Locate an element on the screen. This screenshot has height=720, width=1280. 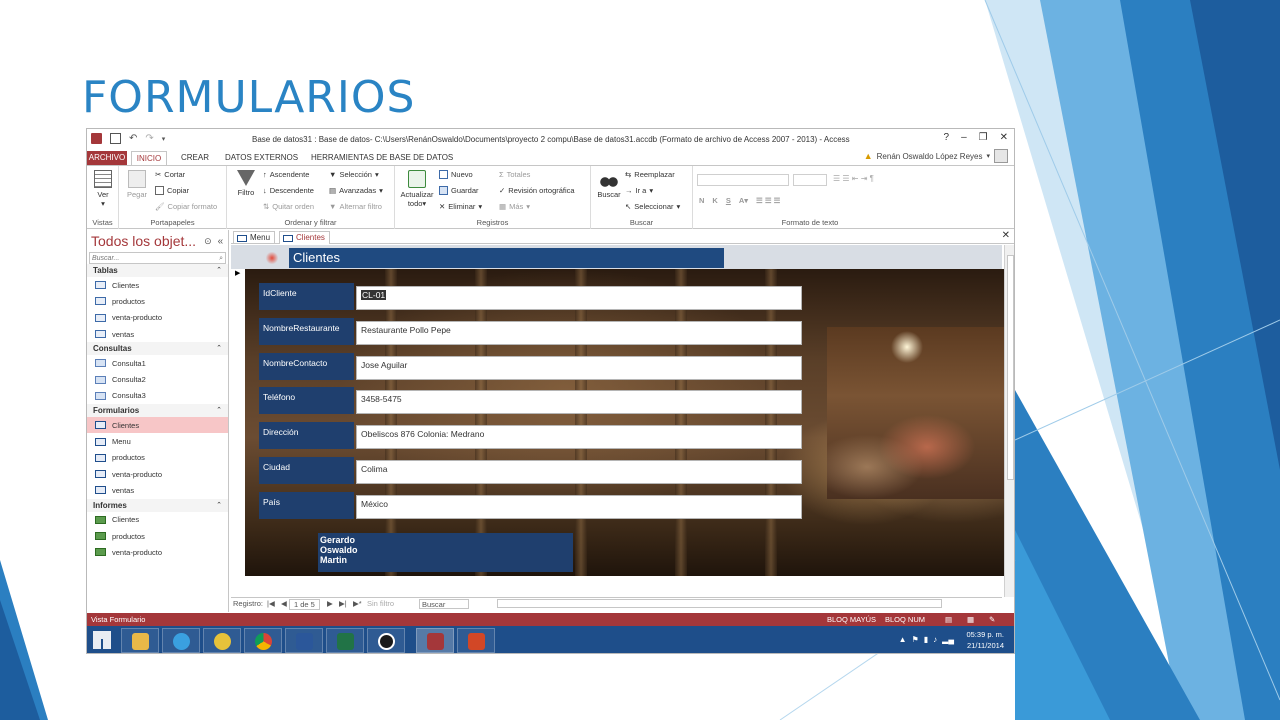
field-value-input: CL-01 is located at coordinates (579, 298).